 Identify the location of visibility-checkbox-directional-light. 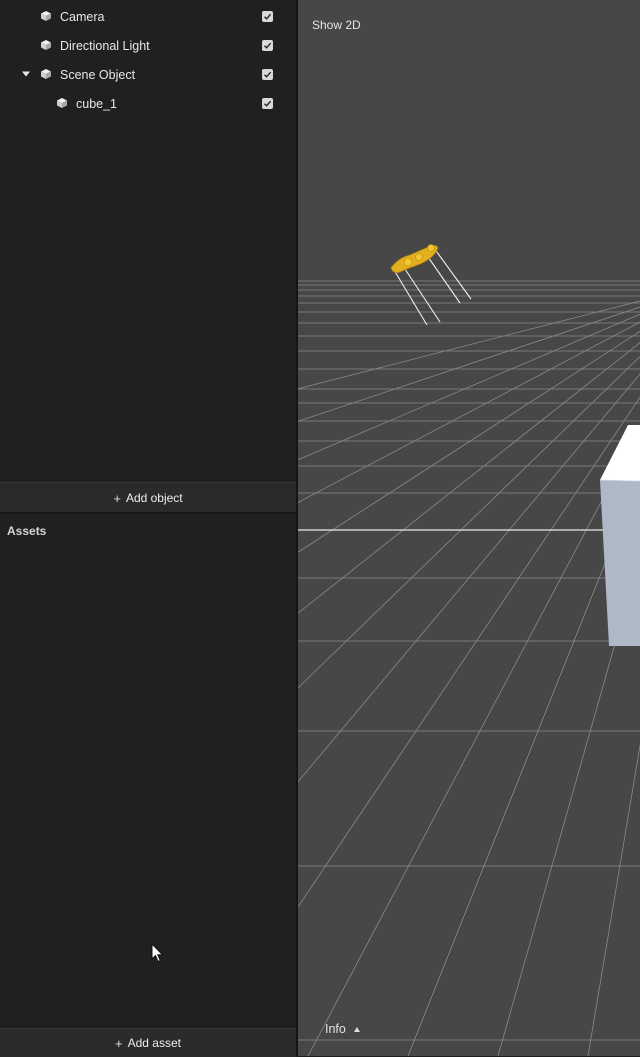
(267, 45).